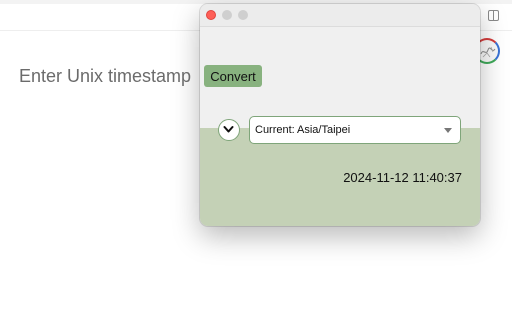 This screenshot has height=320, width=512. I want to click on sidebar-panel-icon, so click(493, 15).